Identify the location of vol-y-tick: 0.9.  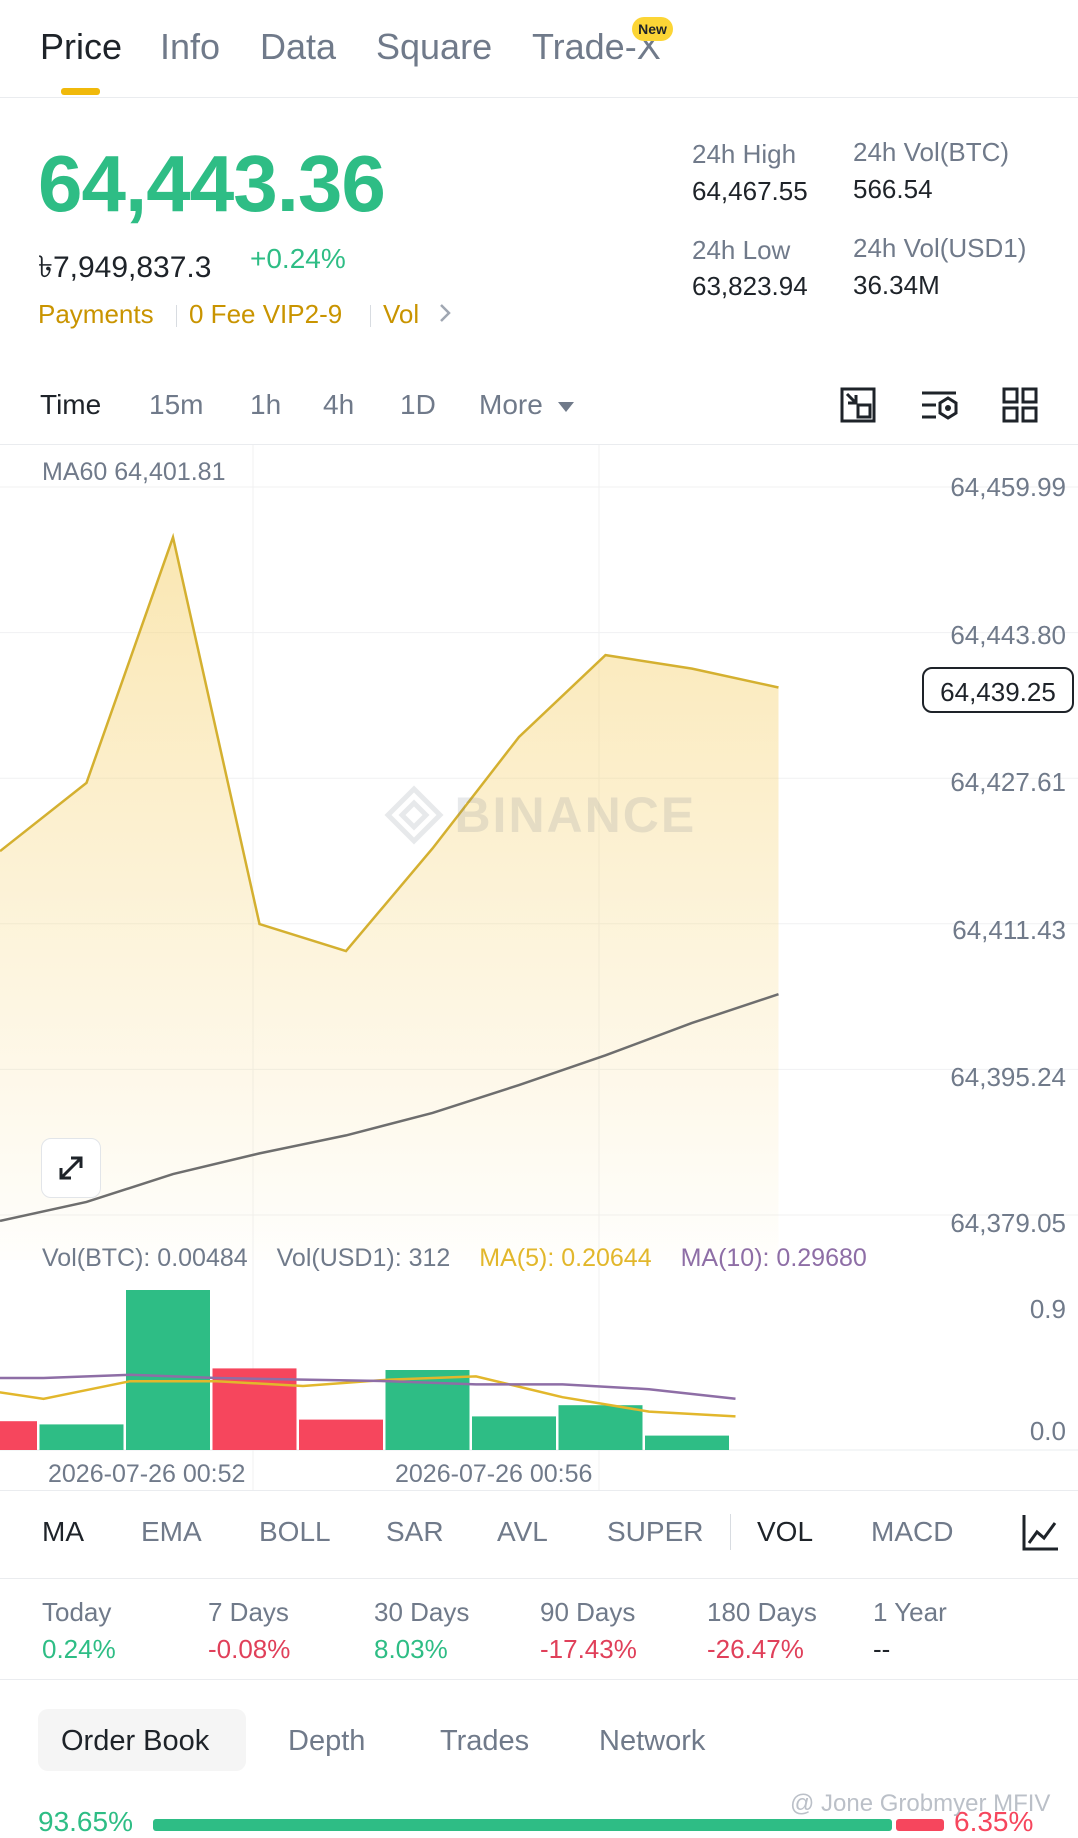
(1047, 1309).